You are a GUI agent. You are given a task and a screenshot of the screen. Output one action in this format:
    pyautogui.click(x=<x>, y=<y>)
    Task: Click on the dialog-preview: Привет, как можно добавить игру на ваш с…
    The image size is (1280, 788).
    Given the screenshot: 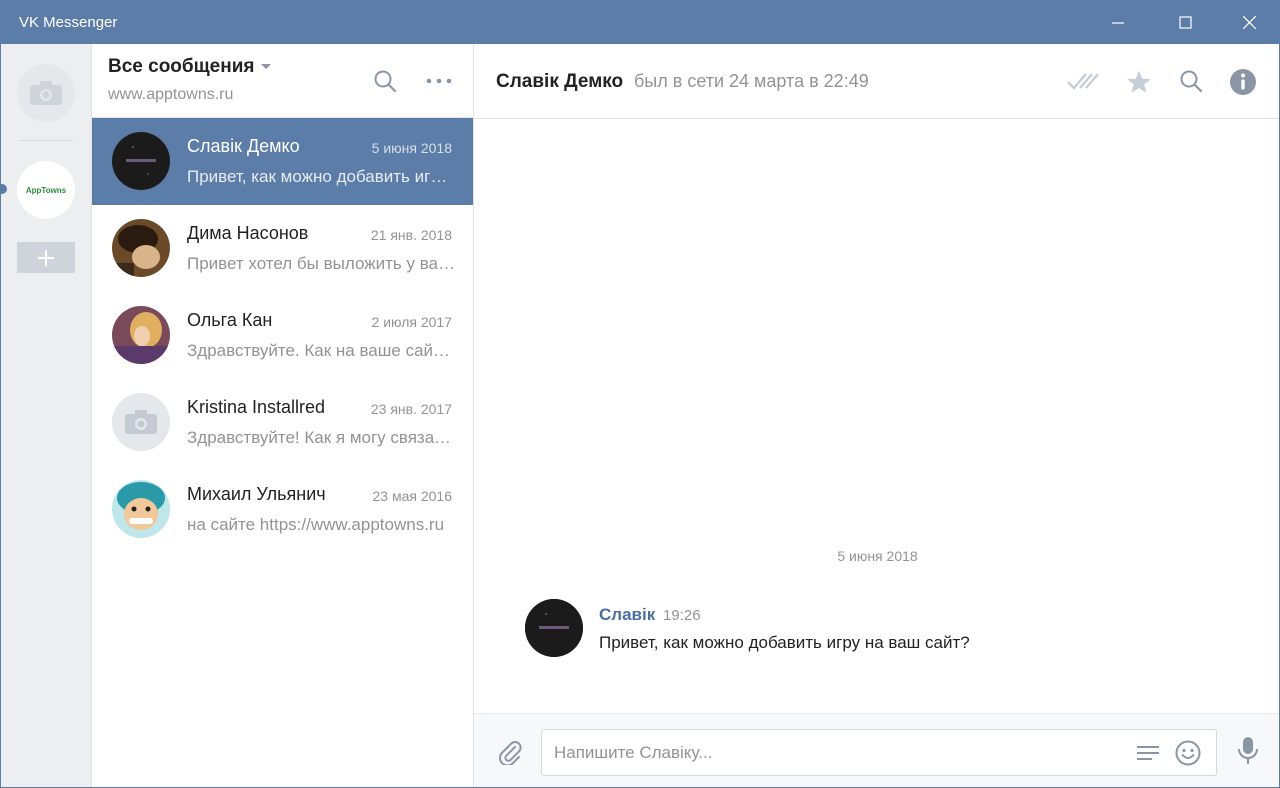 What is the action you would take?
    pyautogui.click(x=321, y=176)
    